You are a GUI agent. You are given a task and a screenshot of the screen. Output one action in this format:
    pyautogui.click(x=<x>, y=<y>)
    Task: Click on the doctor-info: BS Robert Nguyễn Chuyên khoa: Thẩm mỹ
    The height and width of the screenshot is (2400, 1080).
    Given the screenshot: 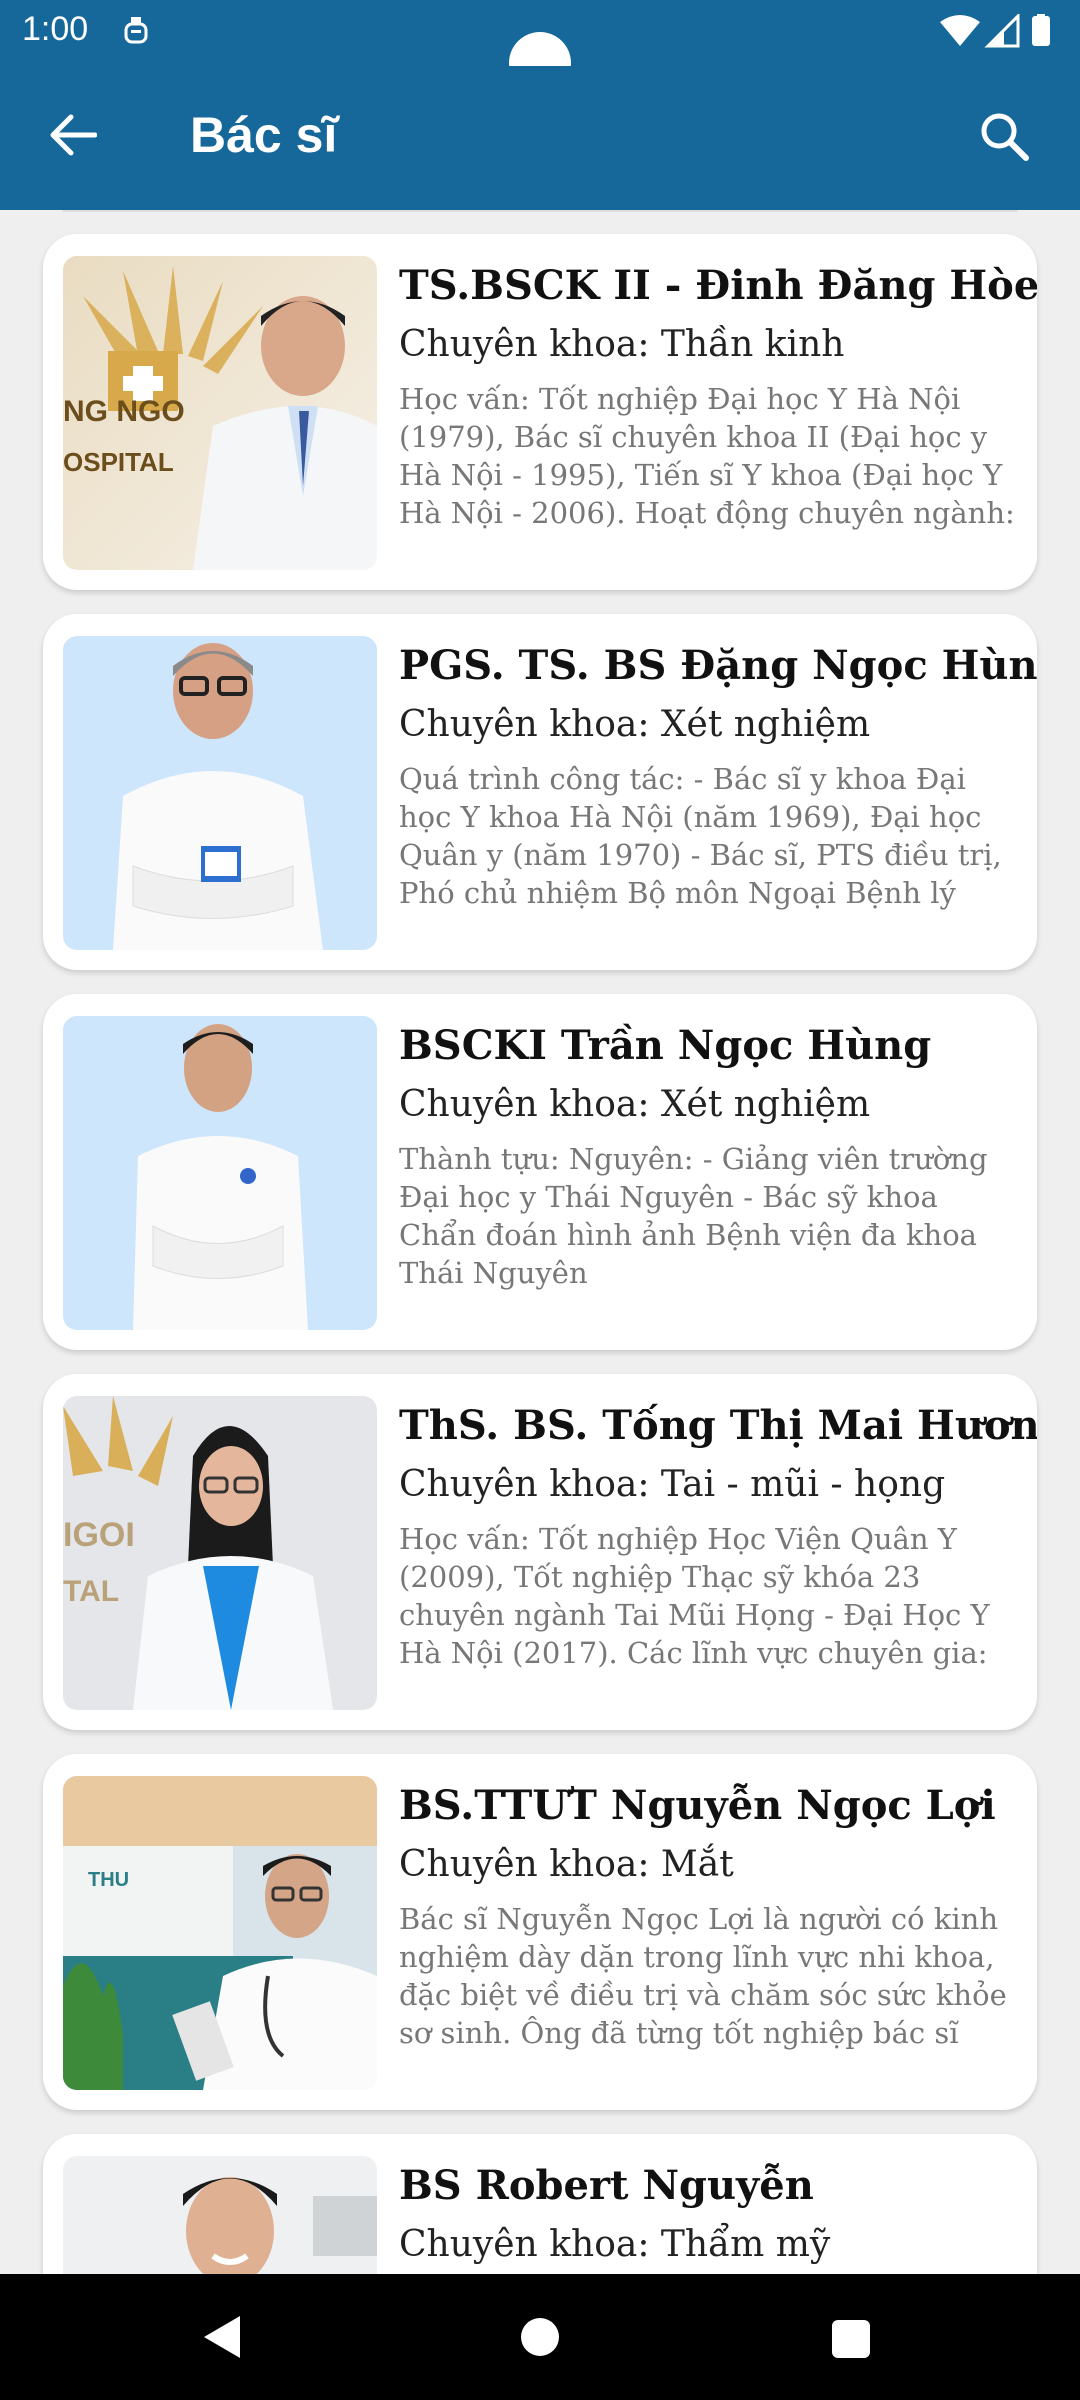 What is the action you would take?
    pyautogui.click(x=710, y=2216)
    